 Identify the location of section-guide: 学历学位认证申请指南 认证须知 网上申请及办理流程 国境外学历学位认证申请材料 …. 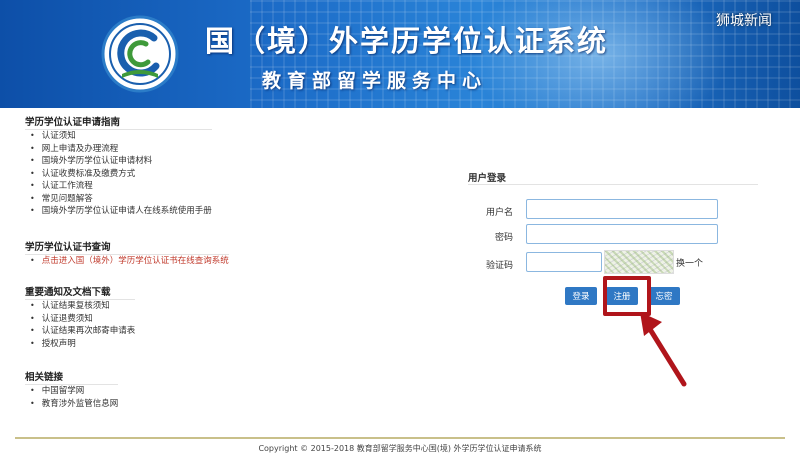
(118, 167).